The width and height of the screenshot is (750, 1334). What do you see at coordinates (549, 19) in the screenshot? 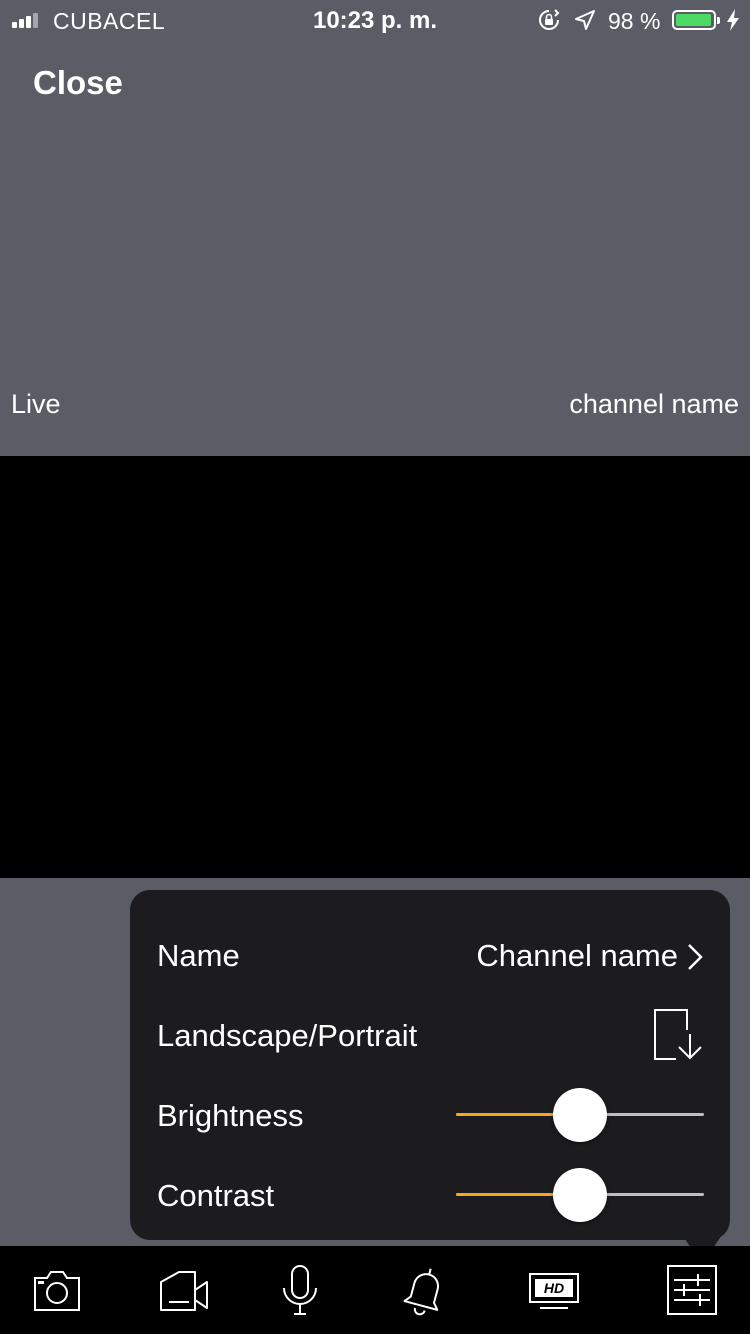
I see `rotation-lock-icon` at bounding box center [549, 19].